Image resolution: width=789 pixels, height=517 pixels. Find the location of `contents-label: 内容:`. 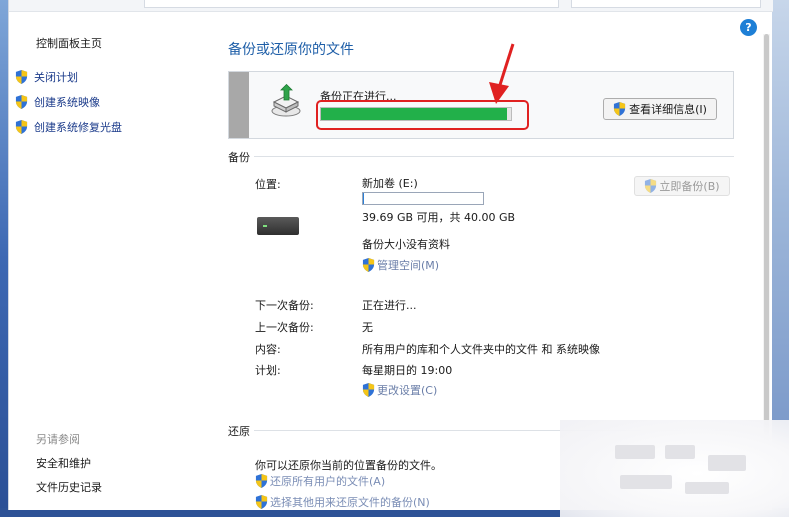

contents-label: 内容: is located at coordinates (268, 349).